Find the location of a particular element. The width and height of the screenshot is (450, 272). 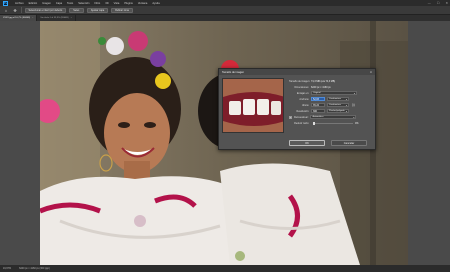

dimensions-label: Dimensiones: is located at coordinates (301, 87).